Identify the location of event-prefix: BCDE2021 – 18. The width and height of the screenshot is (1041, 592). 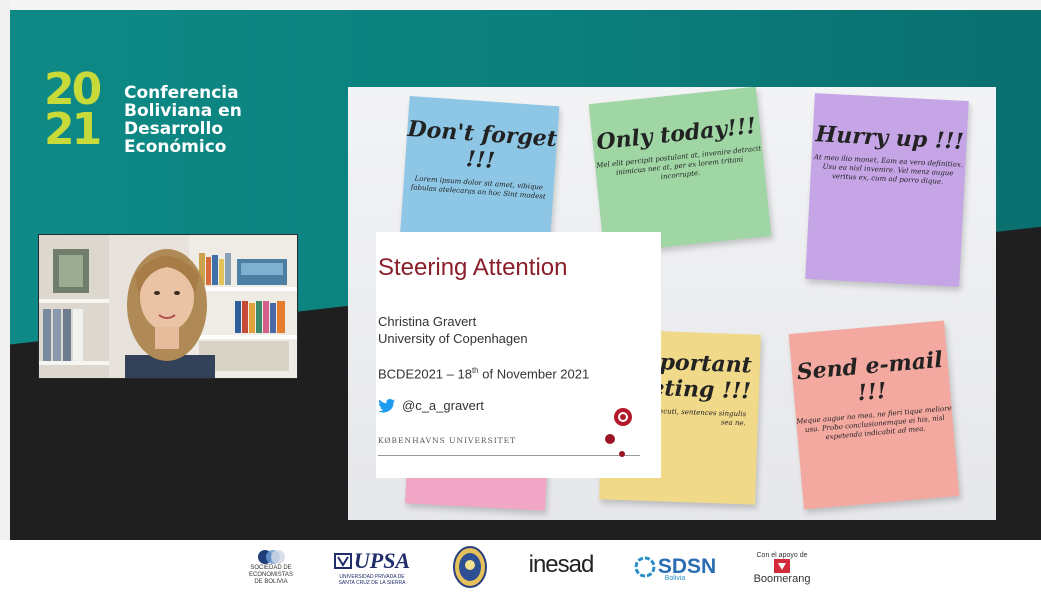
(425, 374).